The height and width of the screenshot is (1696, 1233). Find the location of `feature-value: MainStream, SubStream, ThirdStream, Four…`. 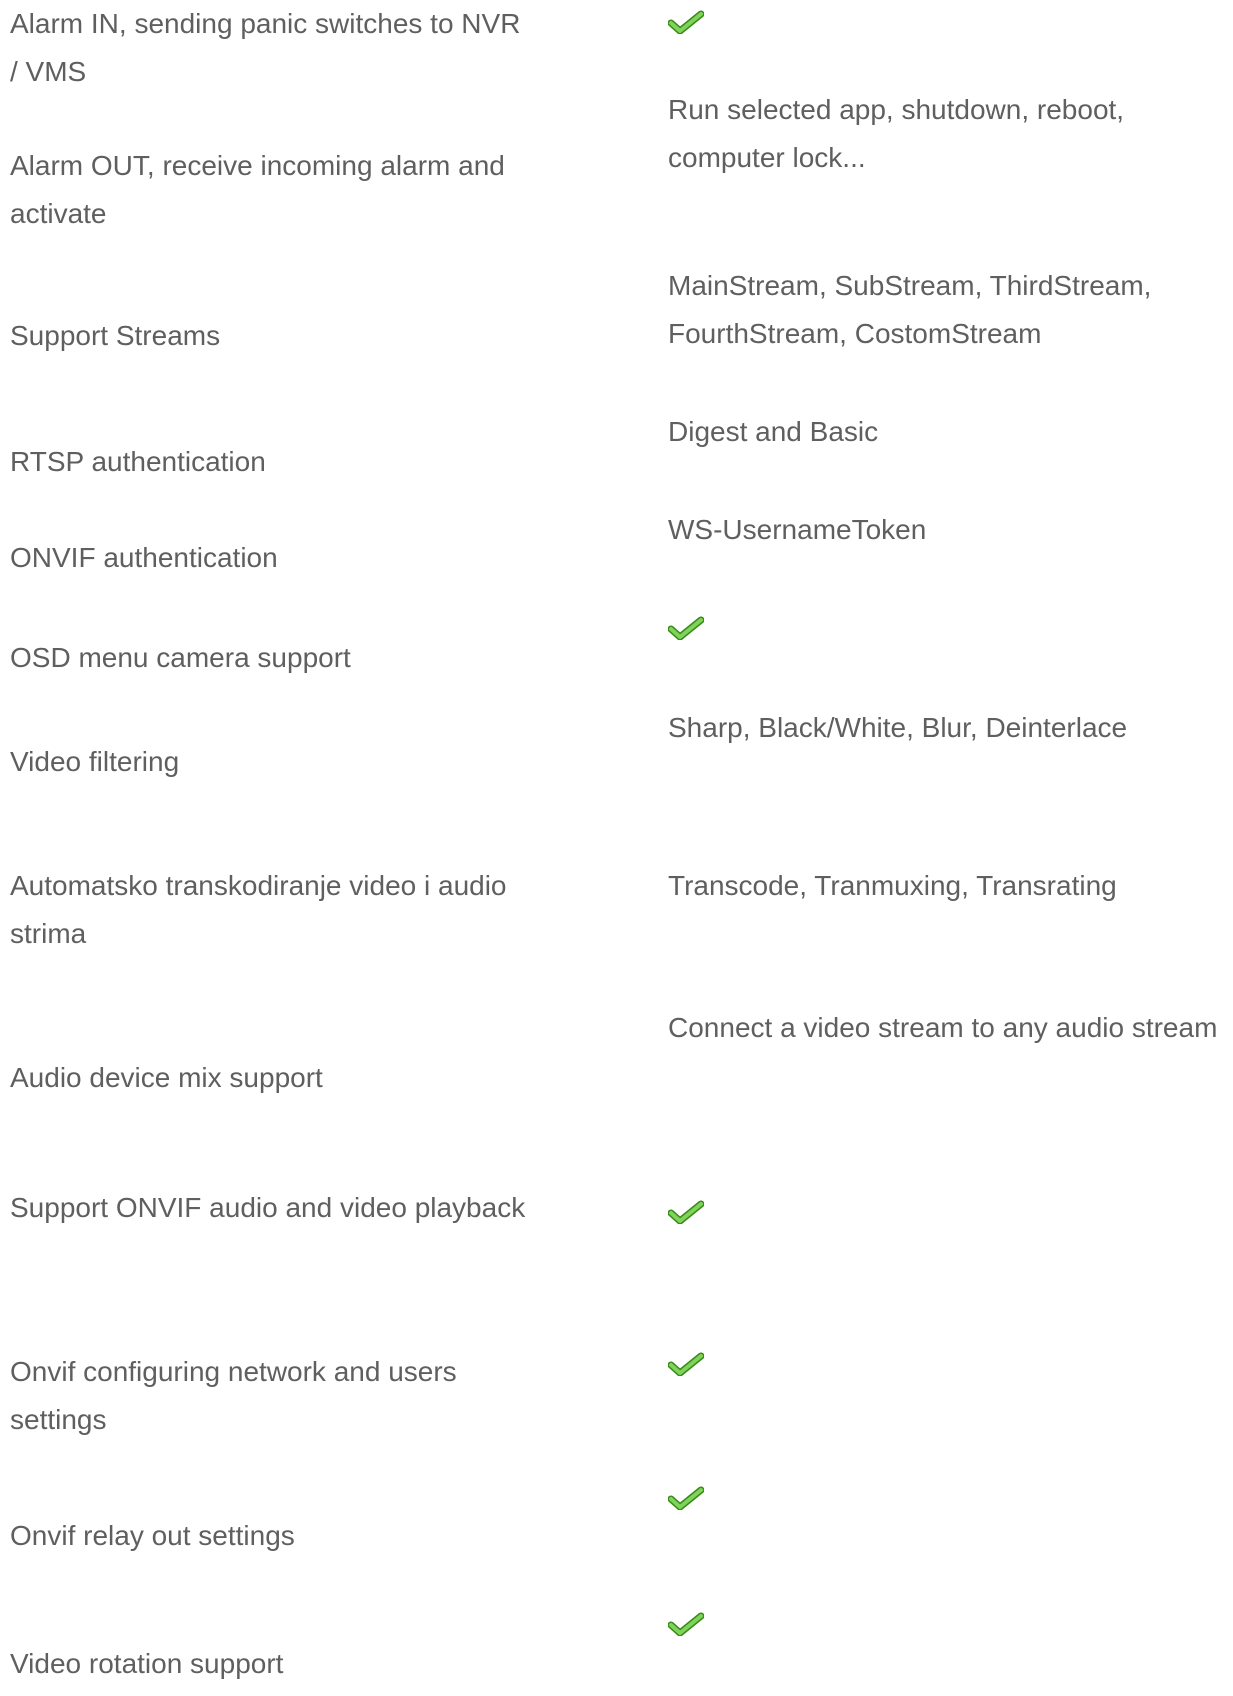

feature-value: MainStream, SubStream, ThirdStream, Four… is located at coordinates (910, 309).